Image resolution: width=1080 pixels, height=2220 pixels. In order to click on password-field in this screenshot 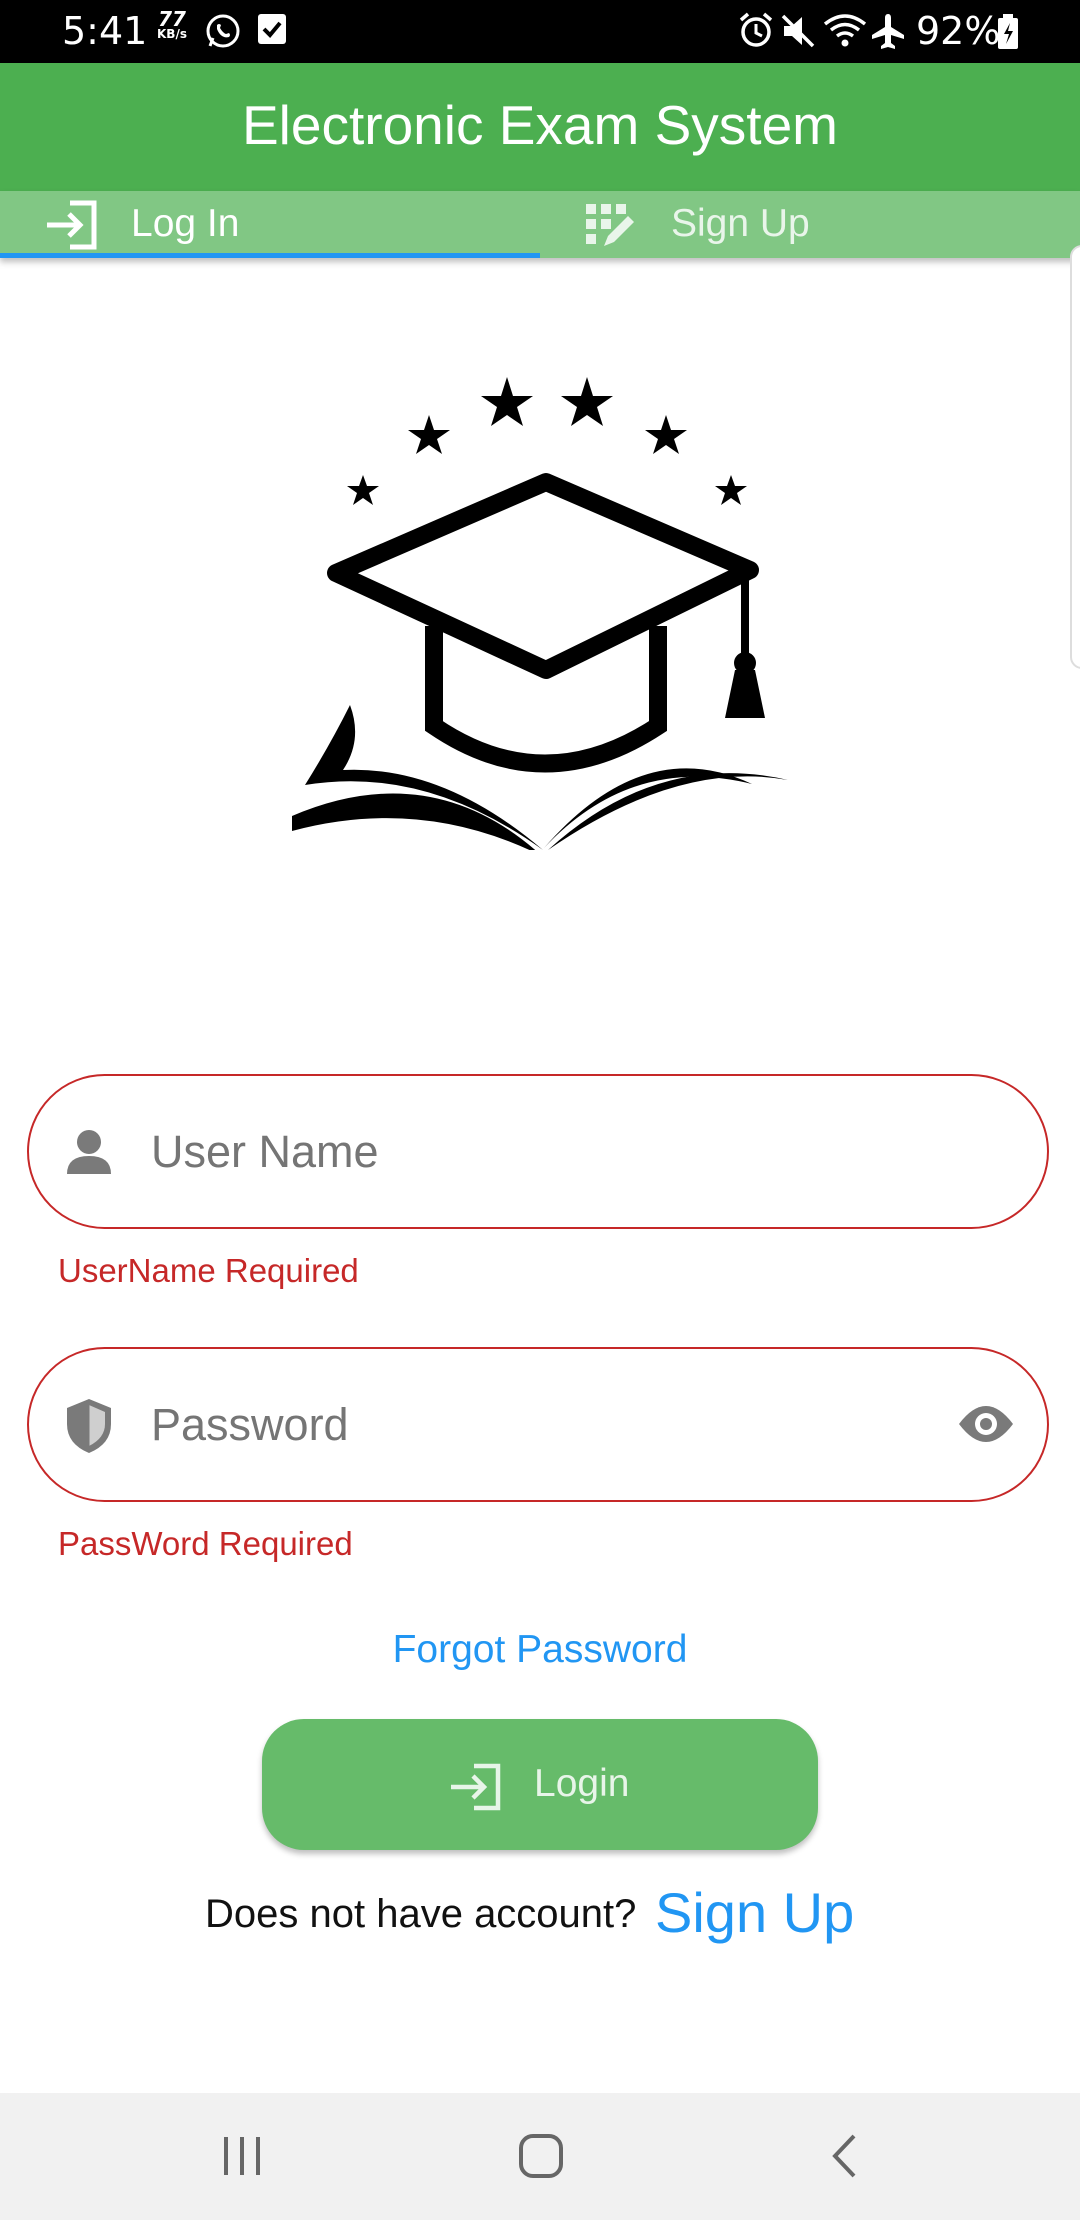, I will do `click(538, 1424)`.